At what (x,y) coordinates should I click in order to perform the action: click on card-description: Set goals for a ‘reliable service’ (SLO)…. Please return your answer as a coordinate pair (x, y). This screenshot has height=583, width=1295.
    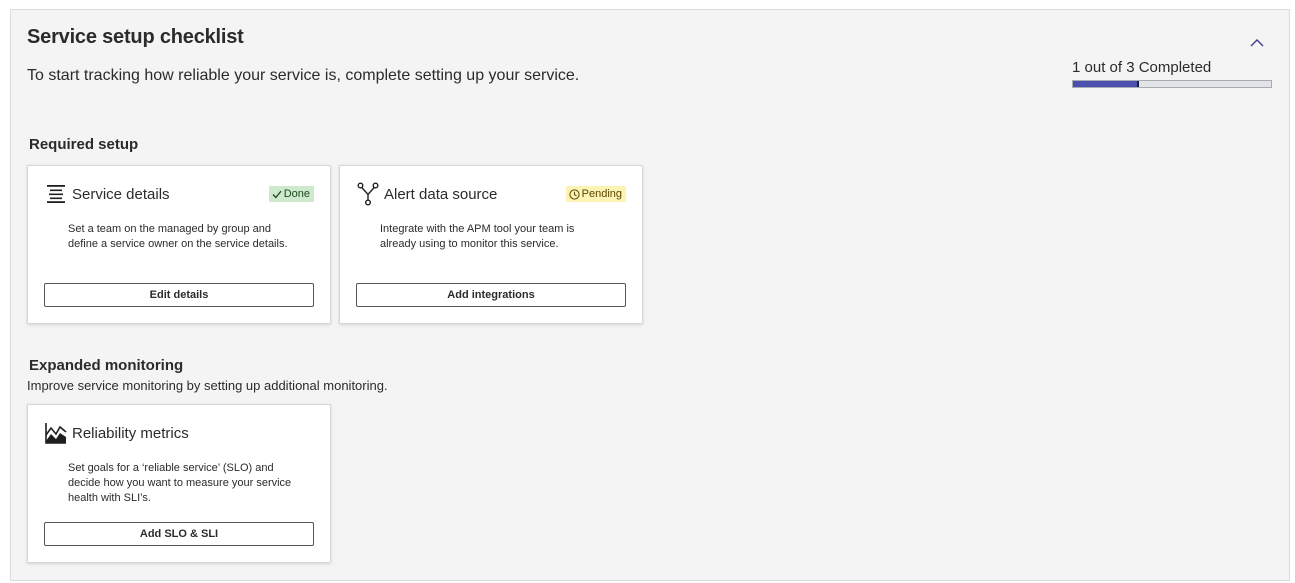
    Looking at the image, I should click on (180, 483).